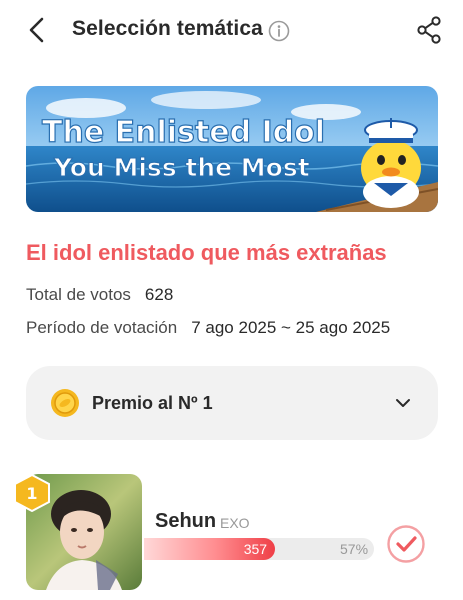  Describe the element at coordinates (429, 30) in the screenshot. I see `share-icon` at that location.